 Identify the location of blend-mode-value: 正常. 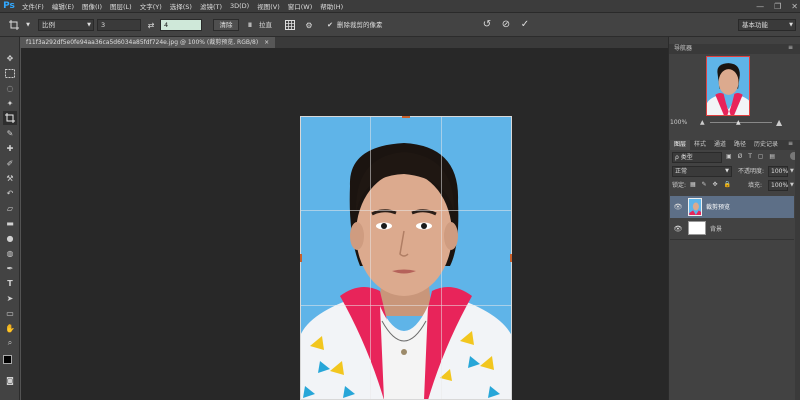
(681, 171).